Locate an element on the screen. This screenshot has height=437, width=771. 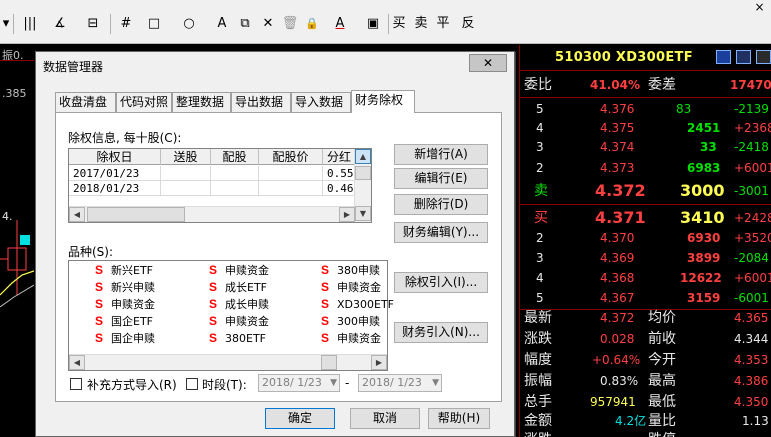
tab-financial-exright: 财务除权 is located at coordinates (383, 101).